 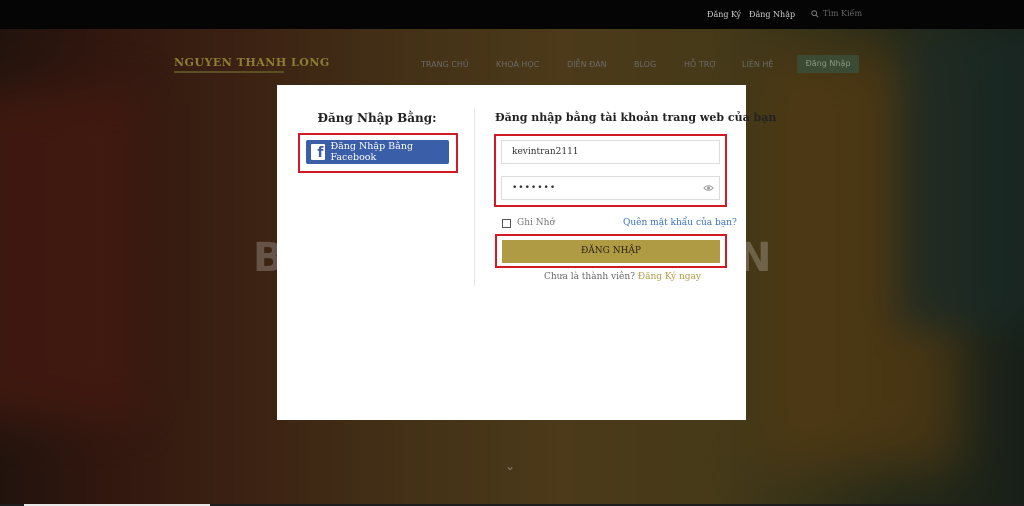 I want to click on signup-link: Đăng Ký ngay, so click(x=669, y=277).